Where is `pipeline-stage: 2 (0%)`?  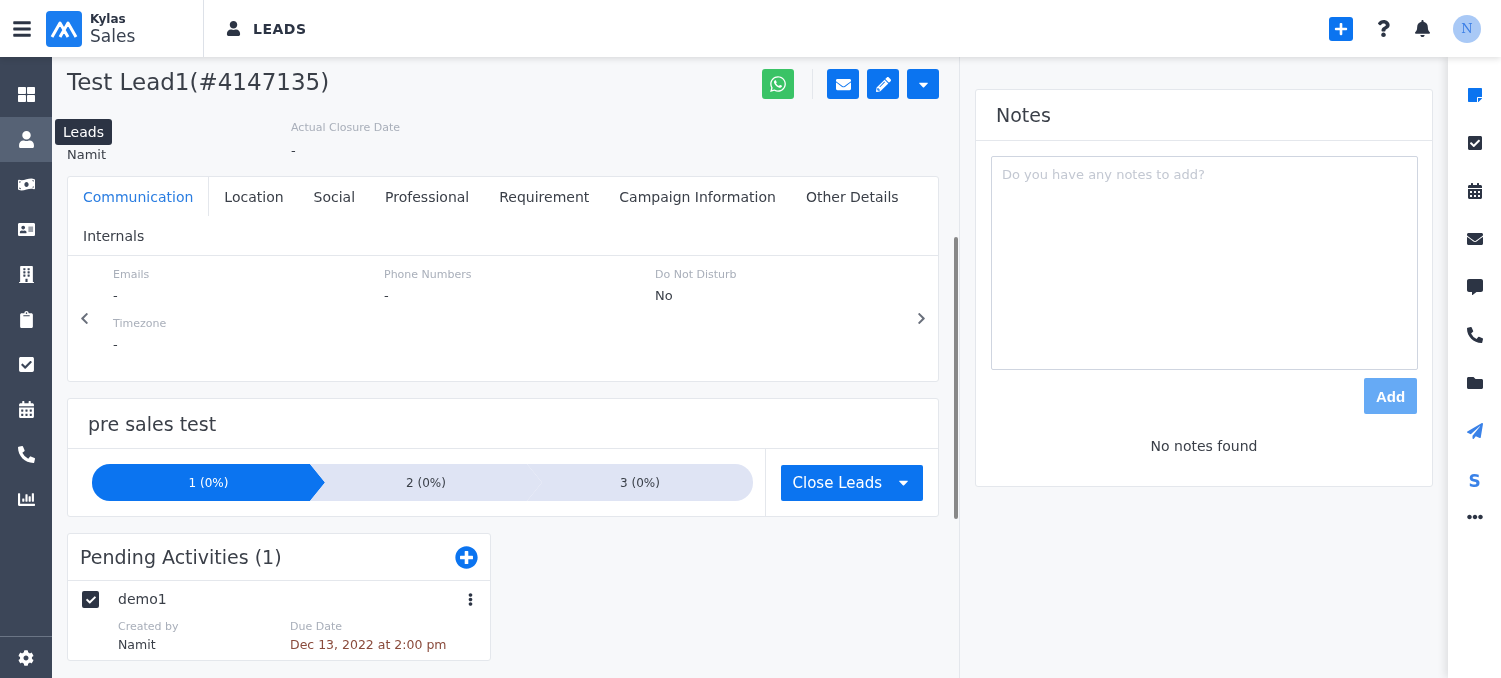 pipeline-stage: 2 (0%) is located at coordinates (426, 482).